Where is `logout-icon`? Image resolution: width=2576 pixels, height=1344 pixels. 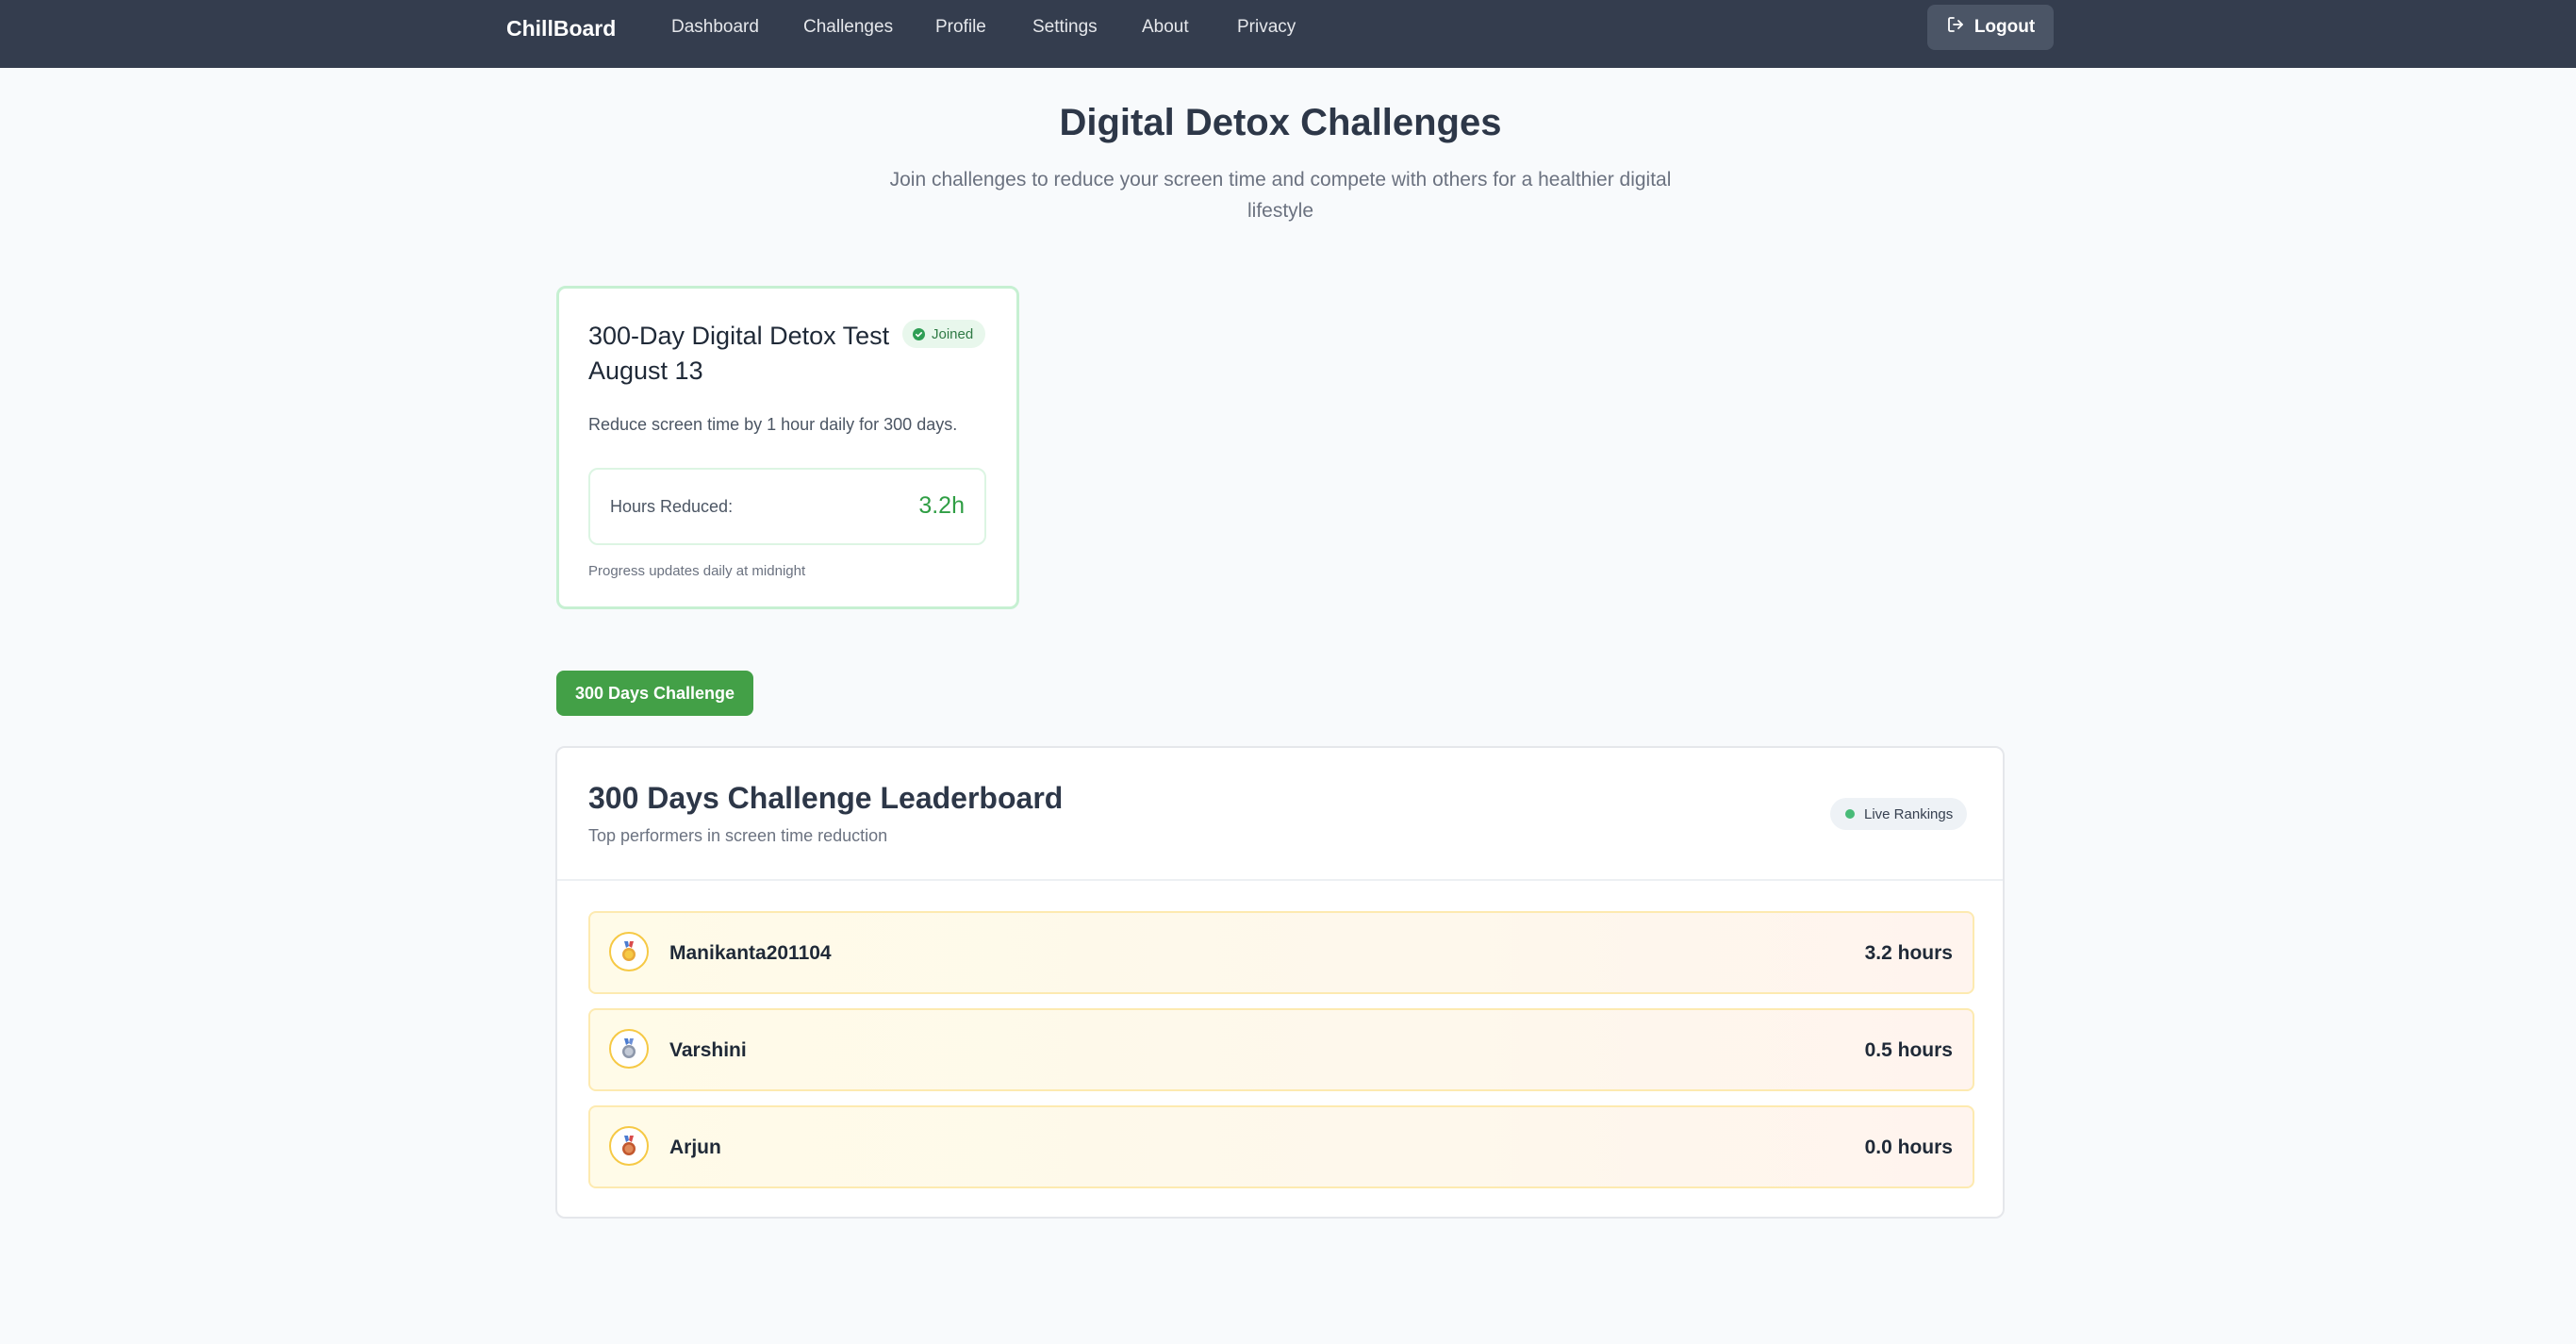 logout-icon is located at coordinates (1955, 27).